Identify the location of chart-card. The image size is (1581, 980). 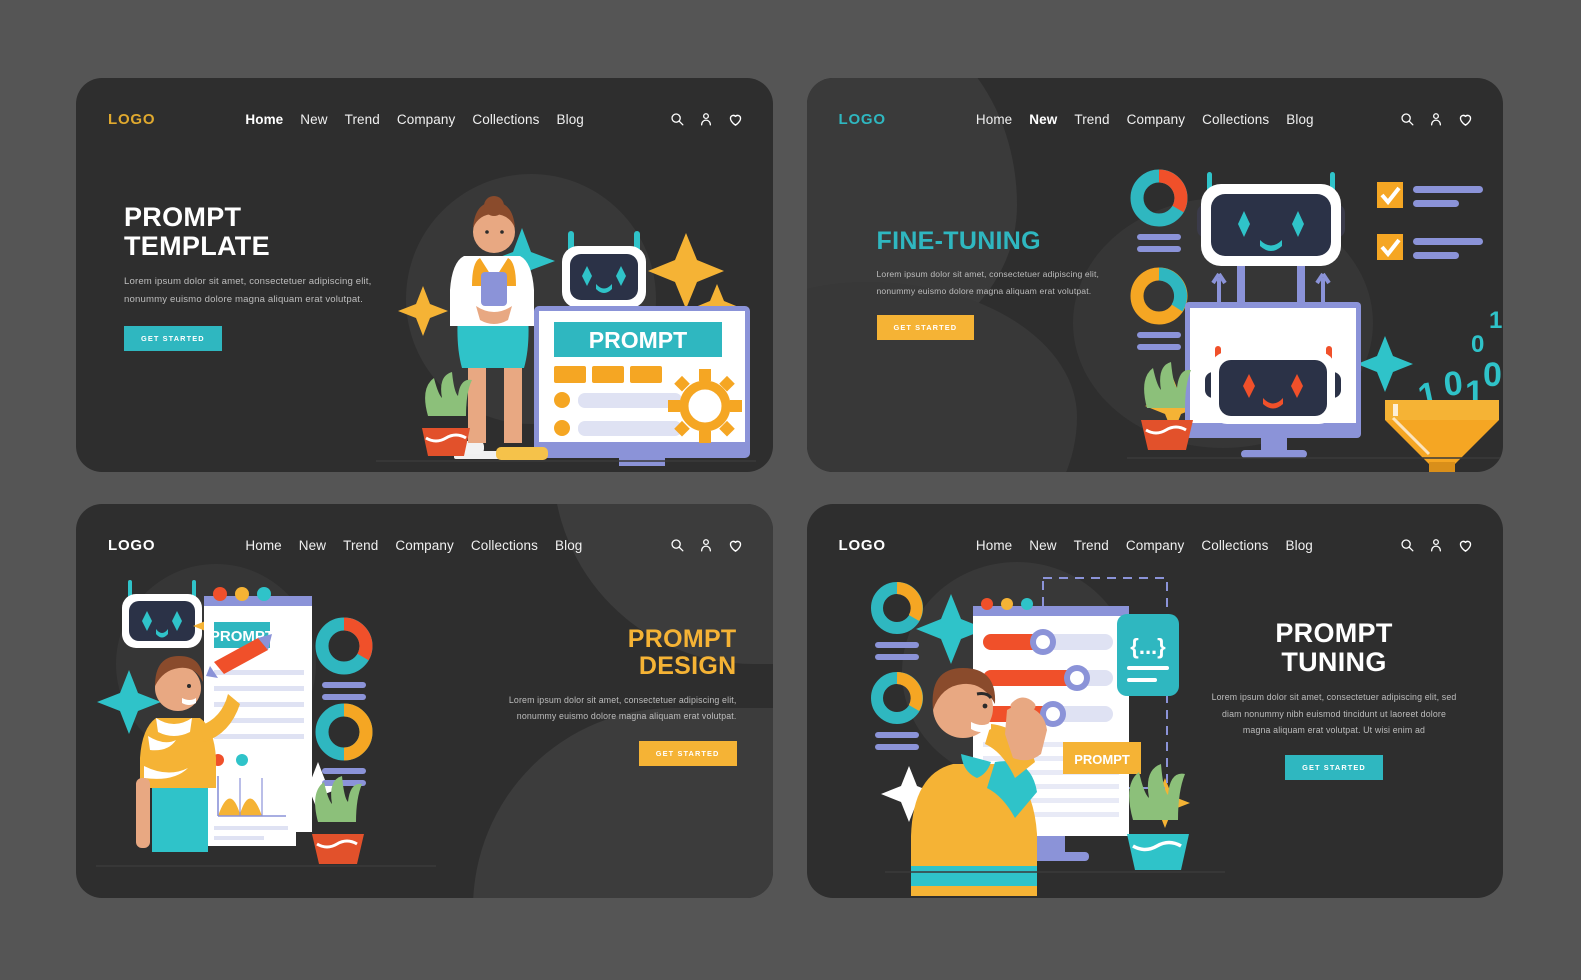
(251, 800).